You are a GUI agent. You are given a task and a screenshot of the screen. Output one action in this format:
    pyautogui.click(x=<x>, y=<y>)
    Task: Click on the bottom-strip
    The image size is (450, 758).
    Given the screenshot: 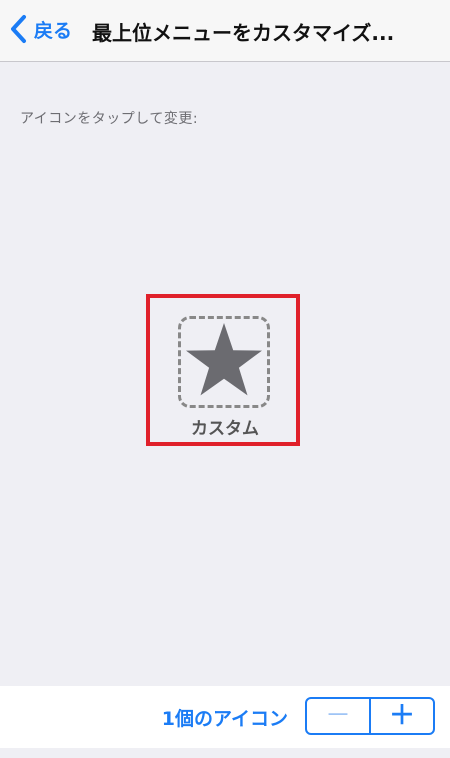 What is the action you would take?
    pyautogui.click(x=225, y=753)
    